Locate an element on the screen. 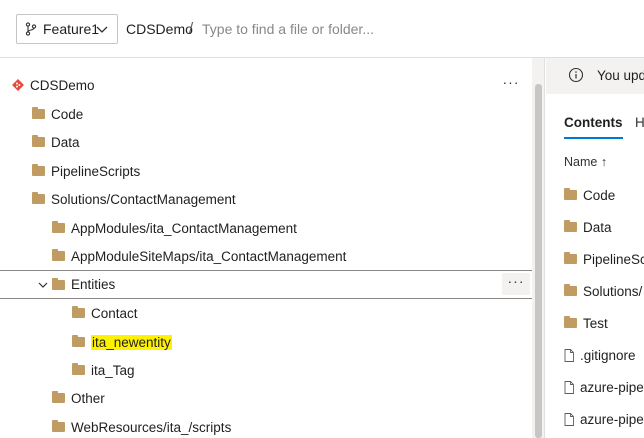 The width and height of the screenshot is (644, 438). tree-item-label: Solutions/ContactManagement is located at coordinates (143, 199).